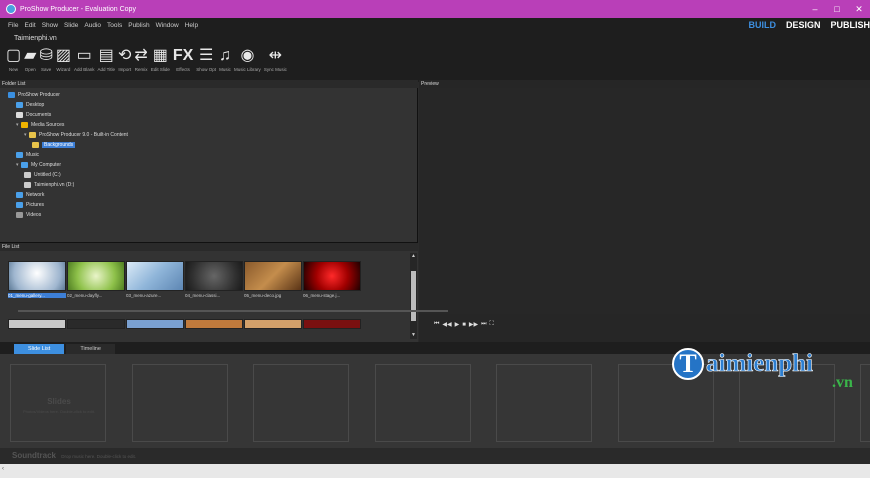  Describe the element at coordinates (19, 115) in the screenshot. I see `documents-icon` at that location.